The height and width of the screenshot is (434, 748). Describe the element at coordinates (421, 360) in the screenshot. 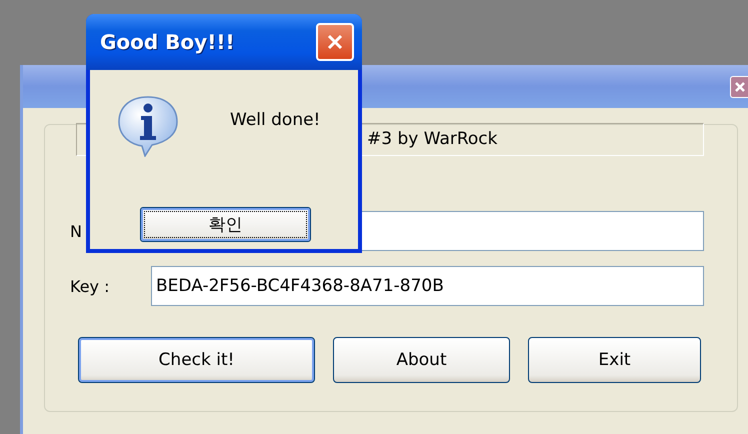

I see `push-button: About` at that location.